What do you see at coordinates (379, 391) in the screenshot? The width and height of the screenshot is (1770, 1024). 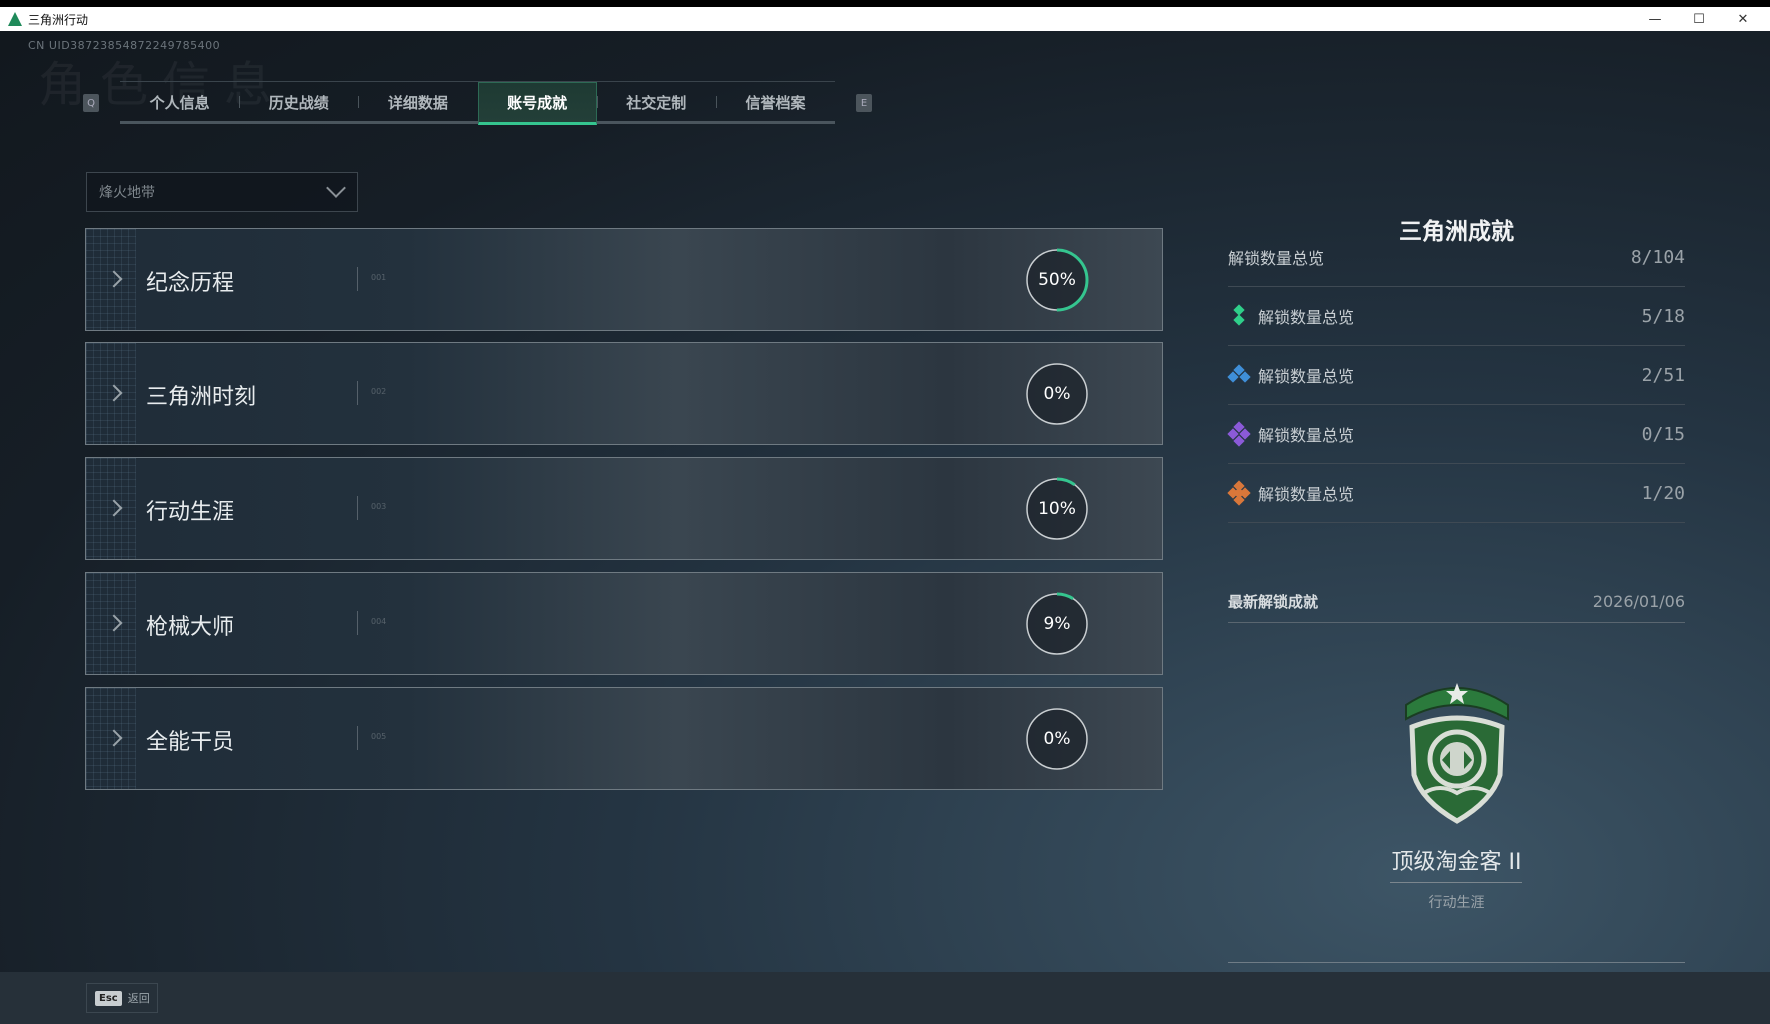 I see `category-number: 002` at bounding box center [379, 391].